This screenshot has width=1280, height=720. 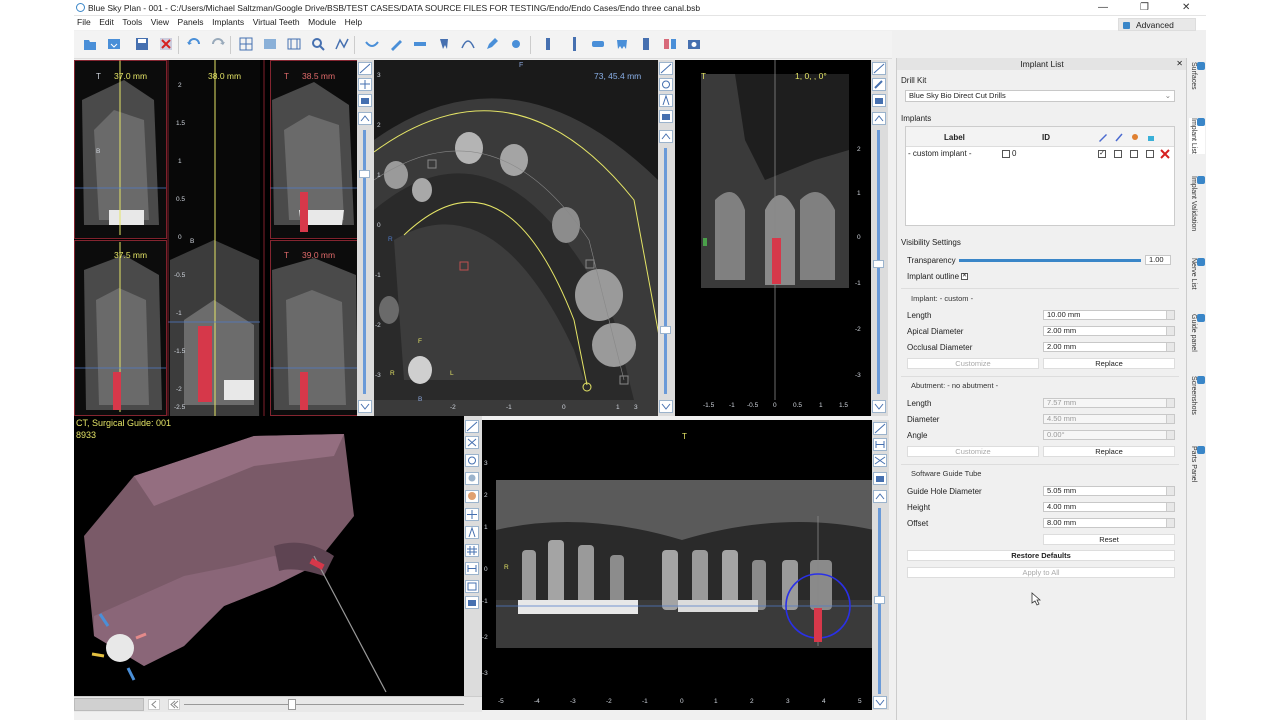 What do you see at coordinates (472, 478) in the screenshot?
I see `model-orient-button` at bounding box center [472, 478].